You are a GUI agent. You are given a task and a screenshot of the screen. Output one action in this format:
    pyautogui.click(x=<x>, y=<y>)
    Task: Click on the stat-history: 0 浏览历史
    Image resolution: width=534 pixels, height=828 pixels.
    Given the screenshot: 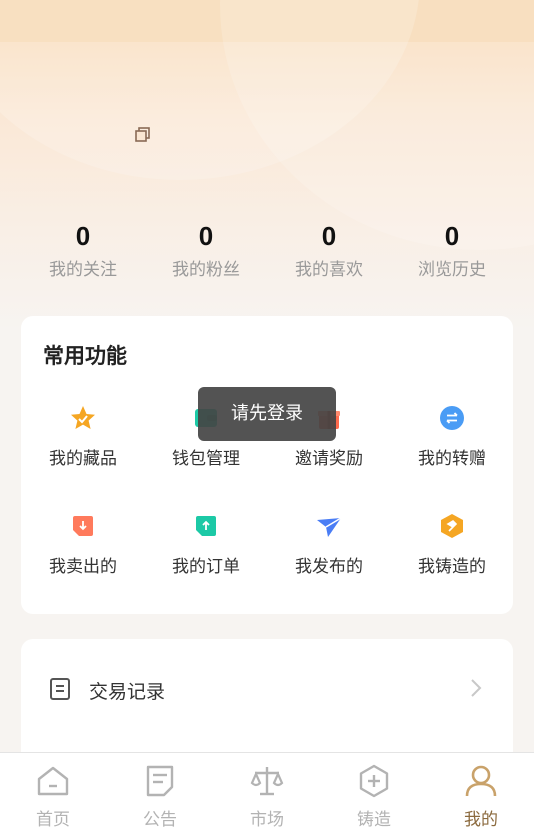 What is the action you would take?
    pyautogui.click(x=452, y=252)
    